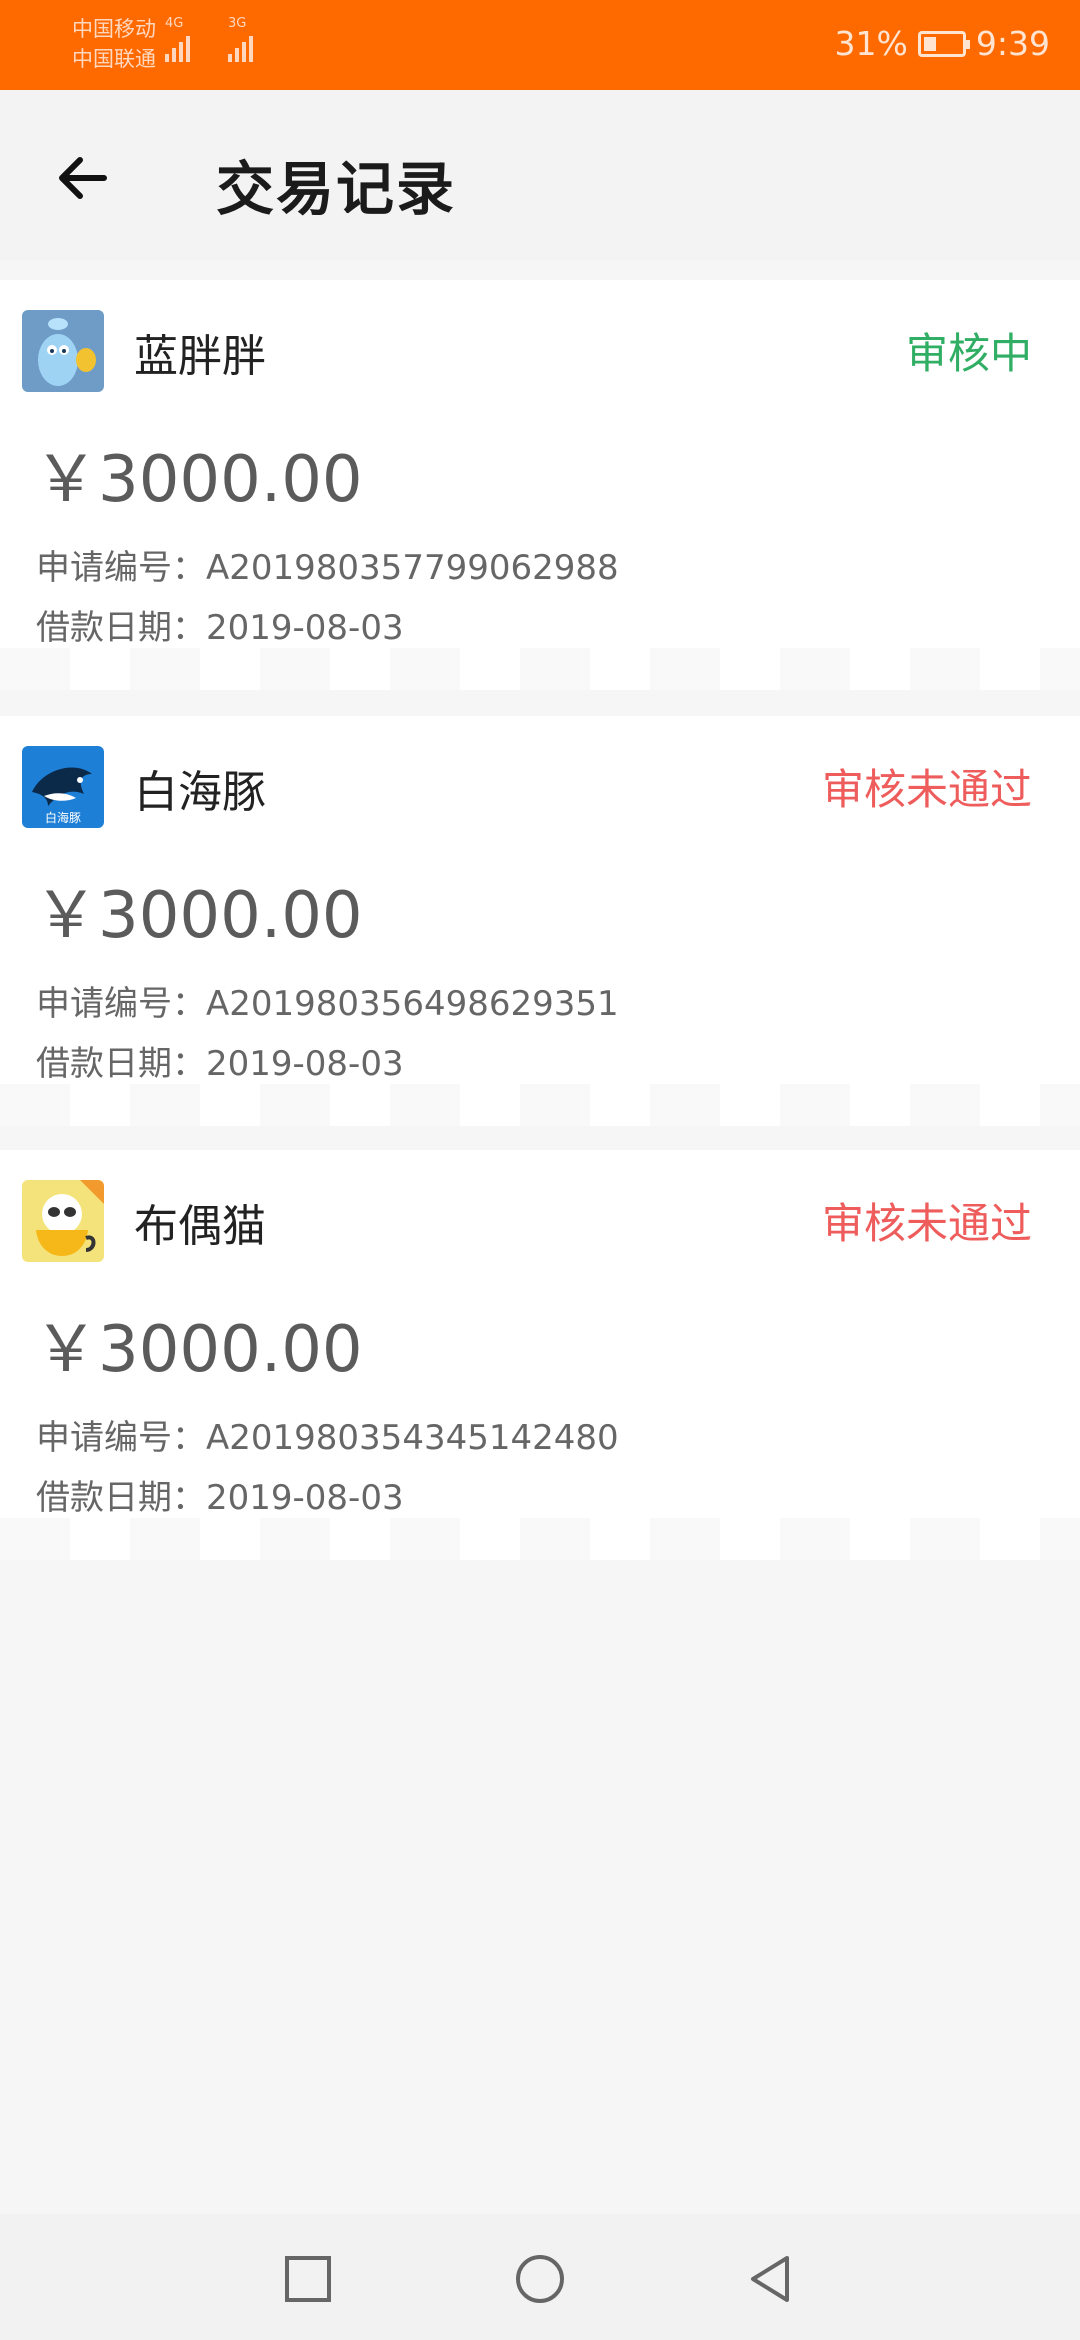 The height and width of the screenshot is (2340, 1080). I want to click on battery-icon, so click(943, 43).